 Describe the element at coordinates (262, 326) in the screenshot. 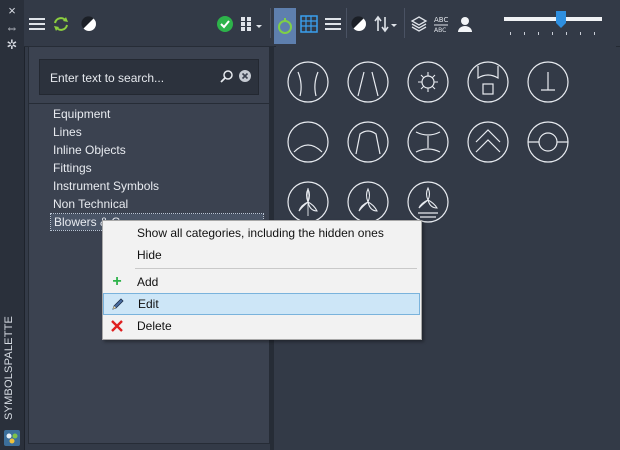

I see `menu-item-delete: Delete` at that location.